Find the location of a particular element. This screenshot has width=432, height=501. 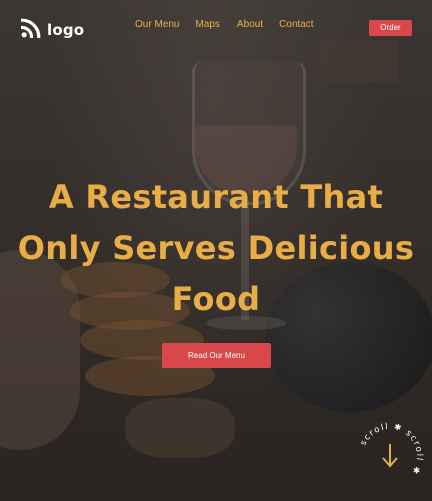

scroll-ring-text: scroll ✱ scroll ✱ is located at coordinates (391, 449).